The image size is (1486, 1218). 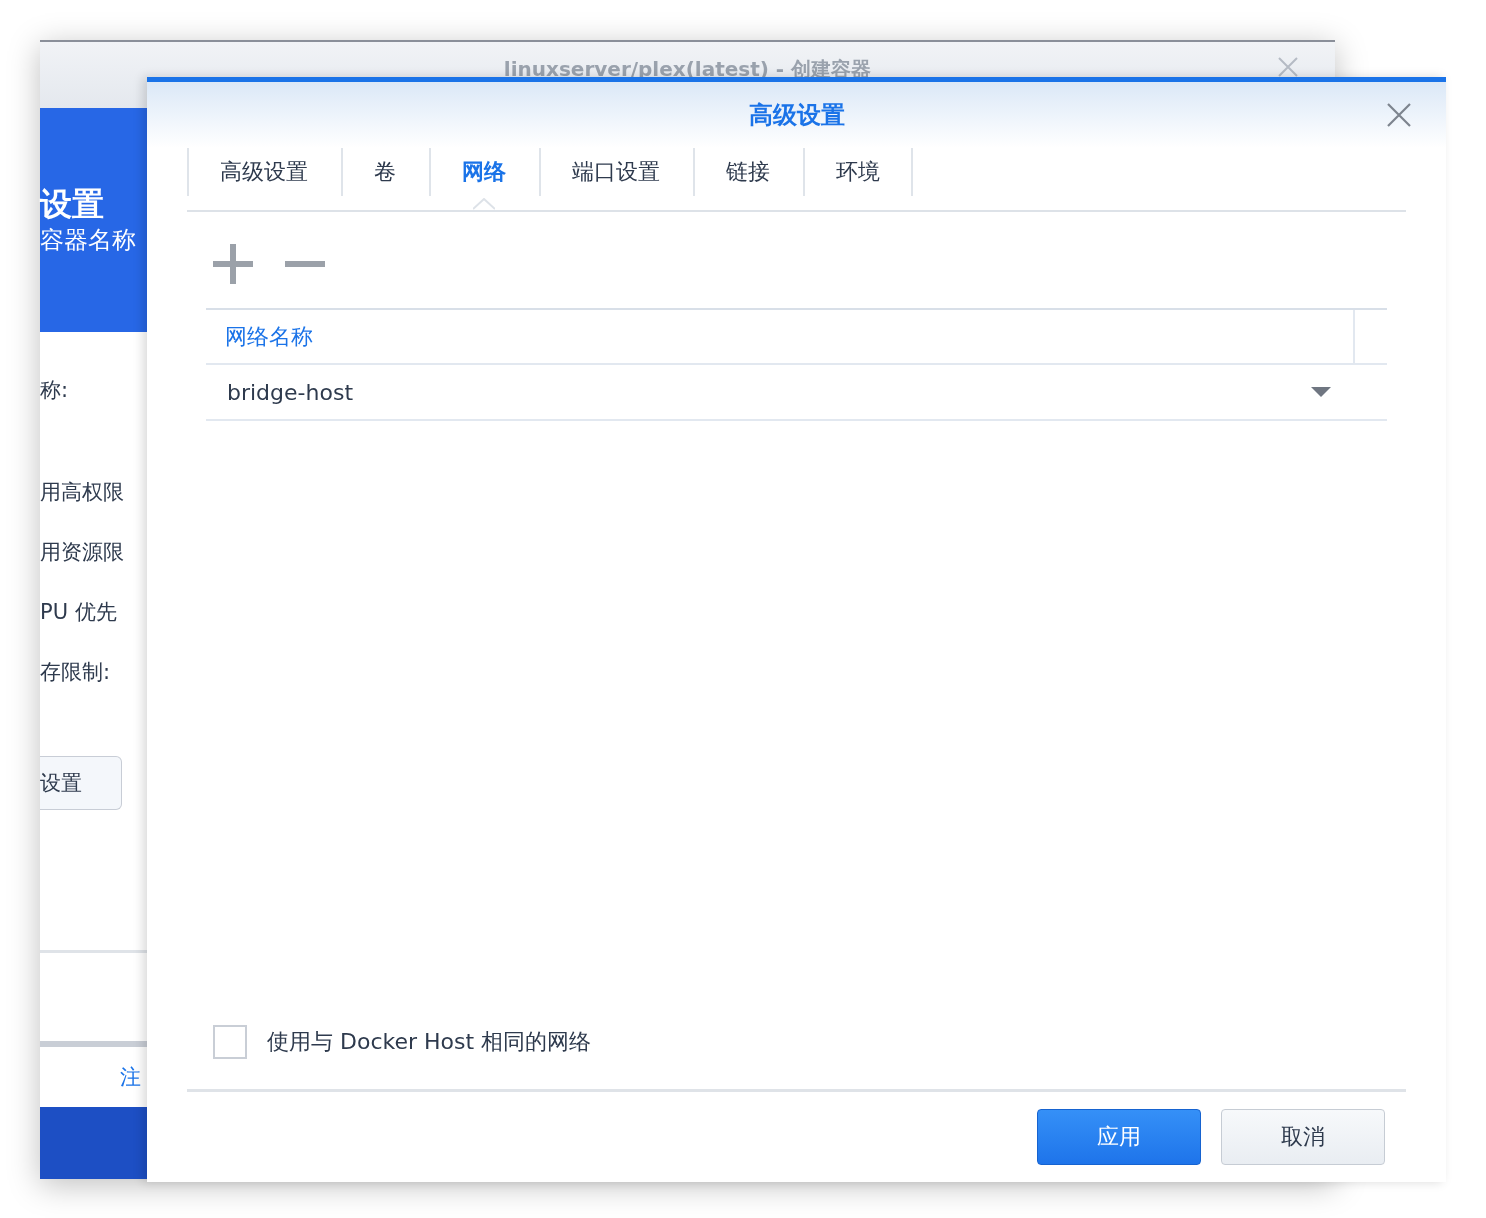 What do you see at coordinates (1119, 1137) in the screenshot?
I see `apply-button: 应用` at bounding box center [1119, 1137].